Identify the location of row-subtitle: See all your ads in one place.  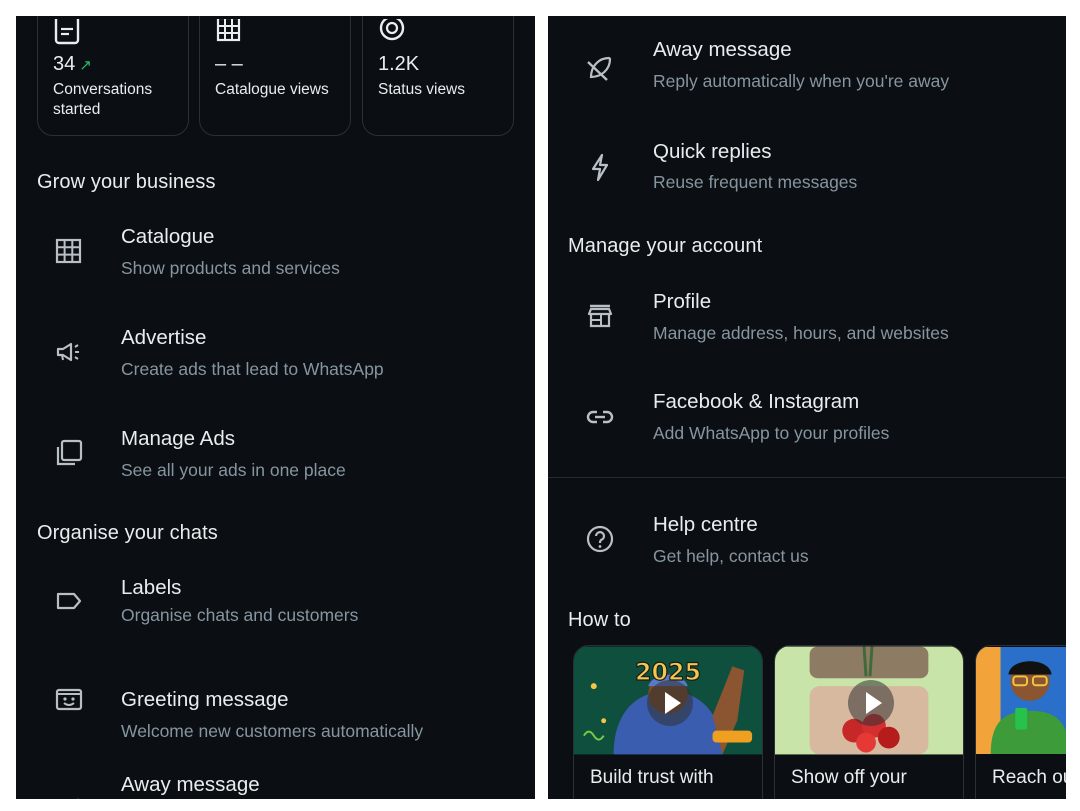
(233, 470).